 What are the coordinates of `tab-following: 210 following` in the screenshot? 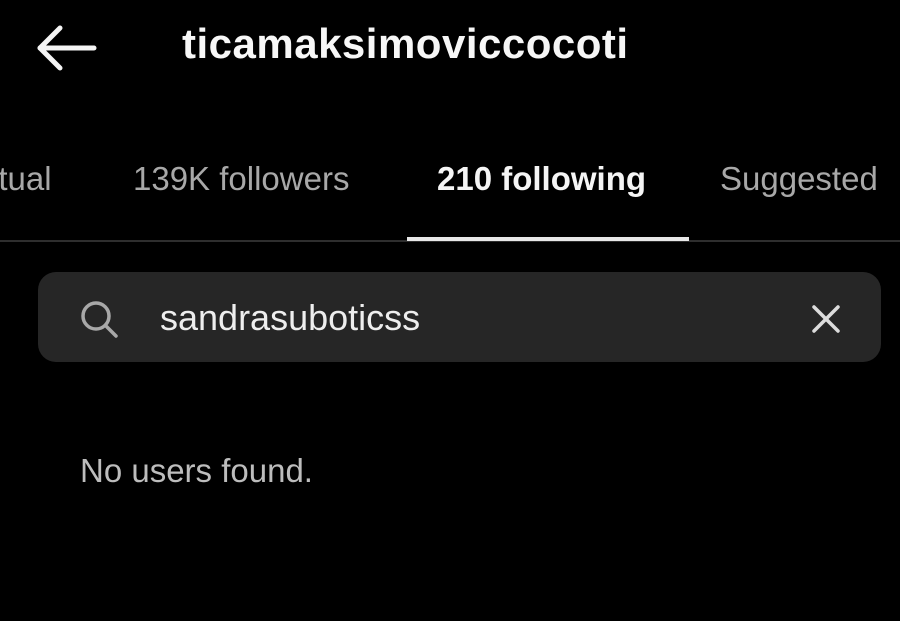 It's located at (541, 179).